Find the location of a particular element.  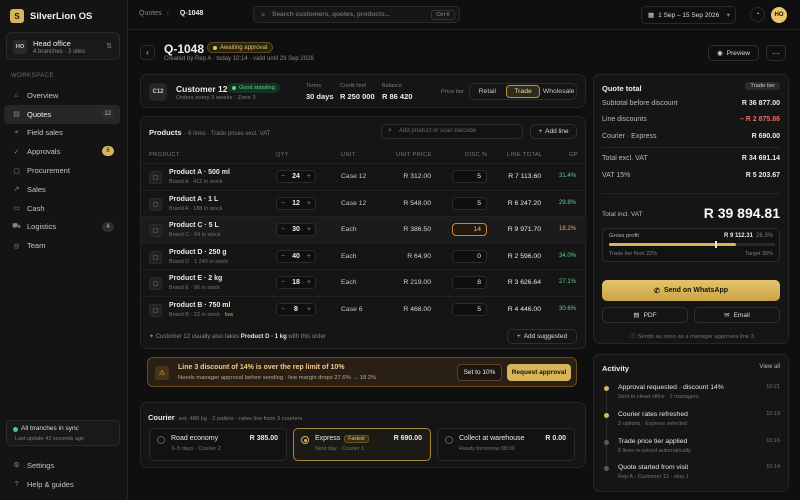

gp-value: 29.8% is located at coordinates (567, 202).